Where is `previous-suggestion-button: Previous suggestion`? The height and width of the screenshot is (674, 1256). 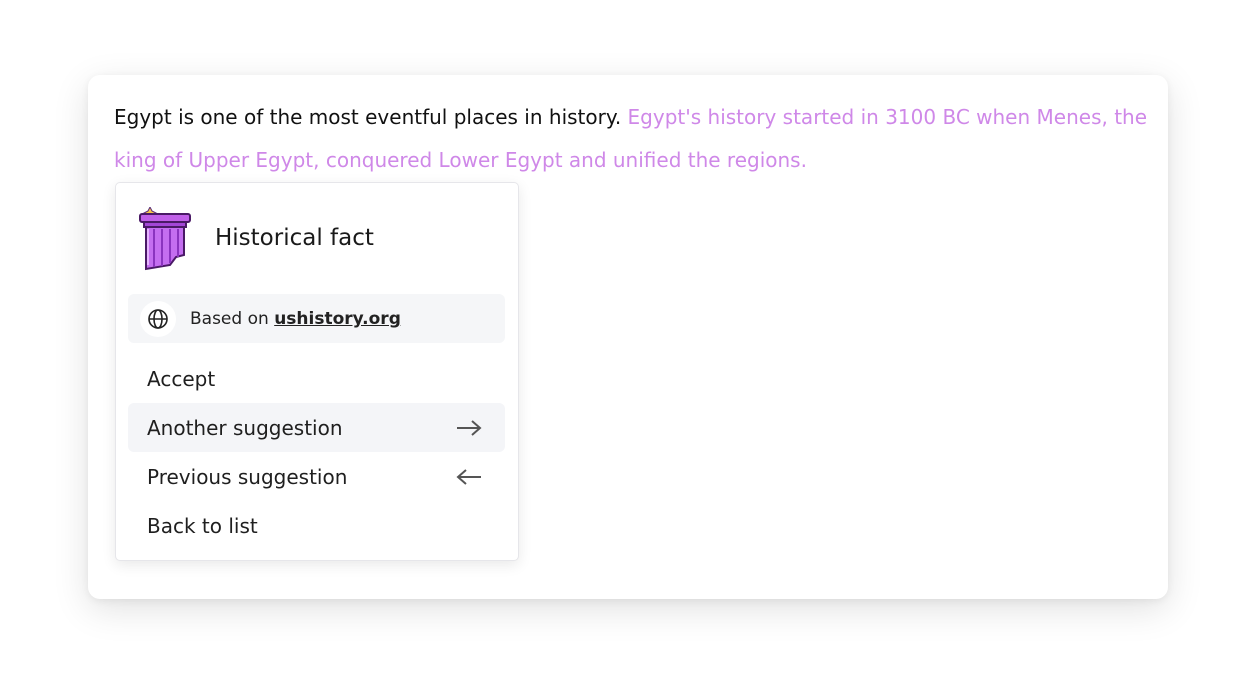
previous-suggestion-button: Previous suggestion is located at coordinates (316, 476).